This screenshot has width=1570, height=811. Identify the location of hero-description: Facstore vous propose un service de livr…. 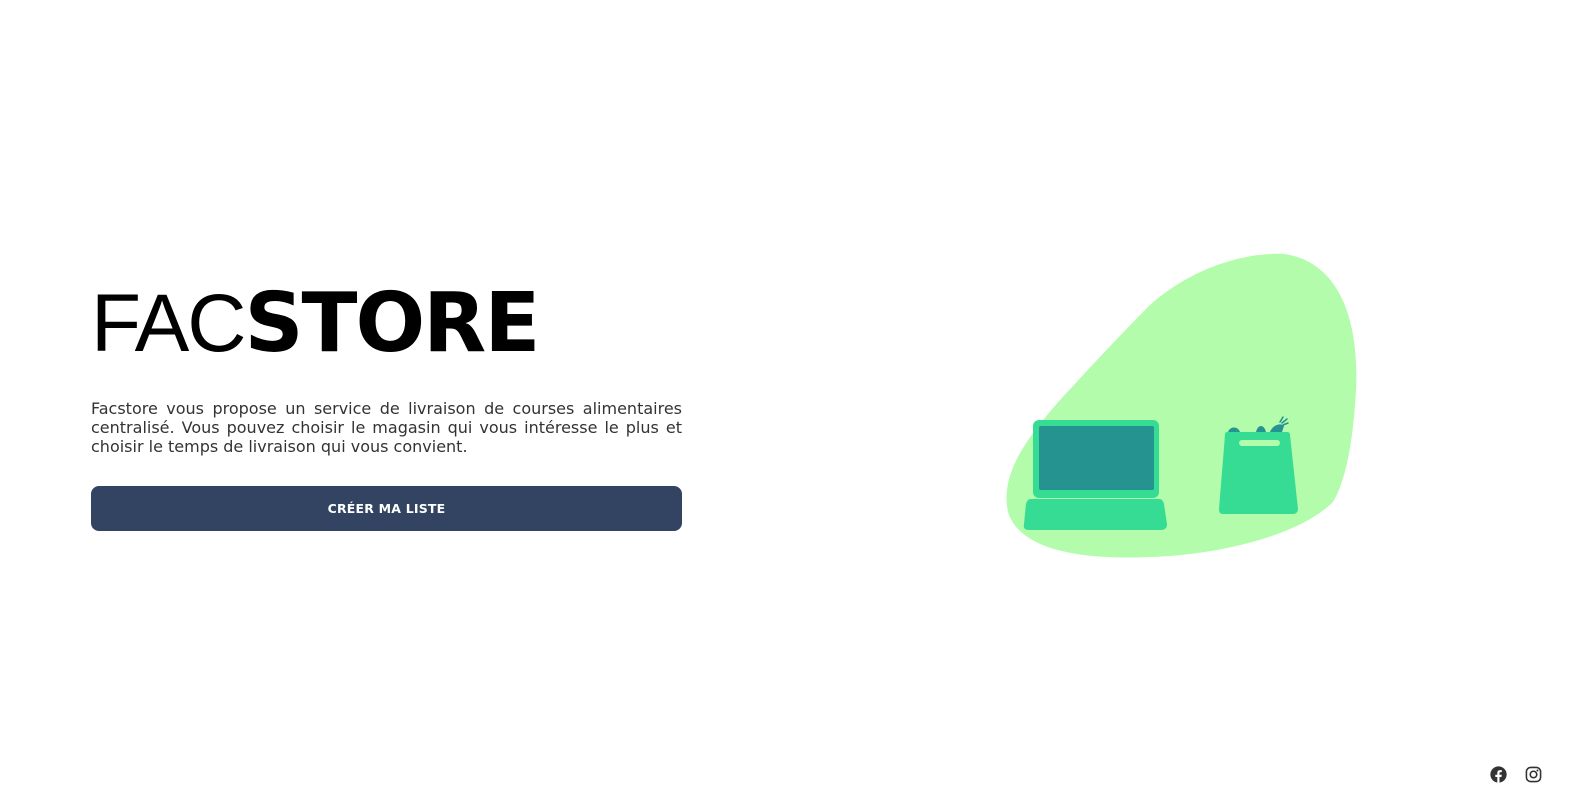
(386, 427).